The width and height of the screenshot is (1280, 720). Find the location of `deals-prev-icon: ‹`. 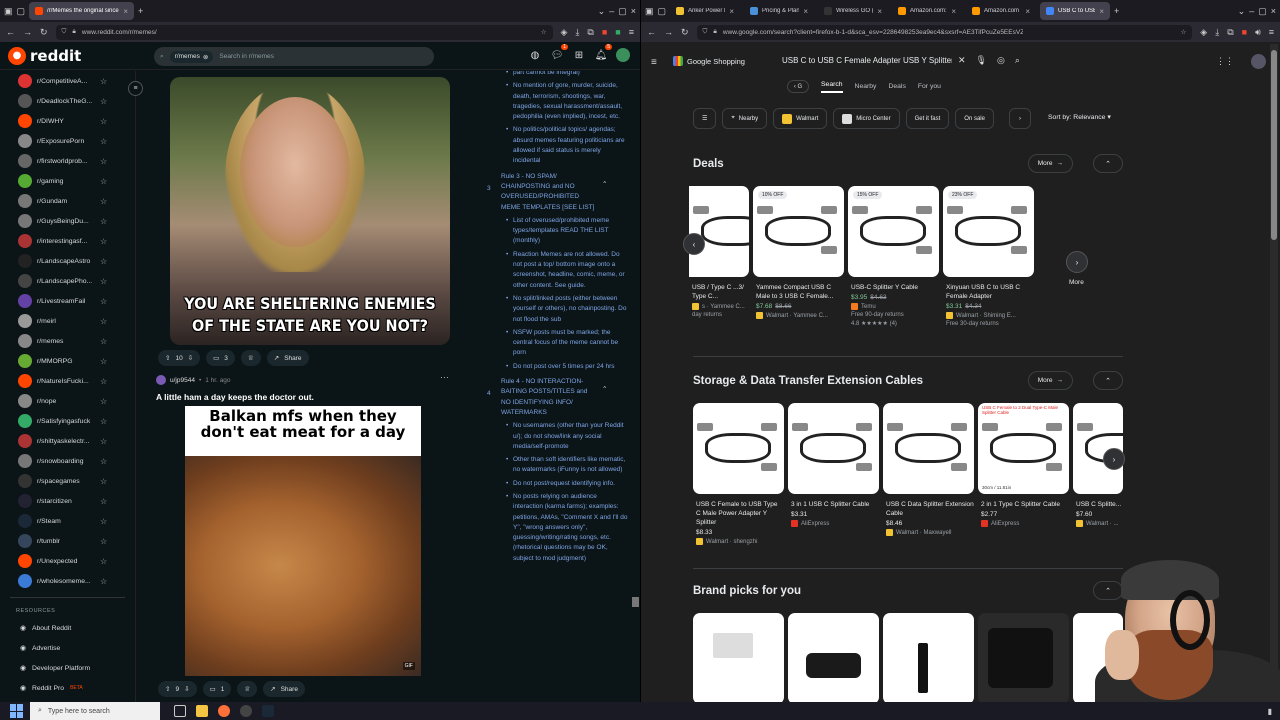

deals-prev-icon: ‹ is located at coordinates (694, 244).